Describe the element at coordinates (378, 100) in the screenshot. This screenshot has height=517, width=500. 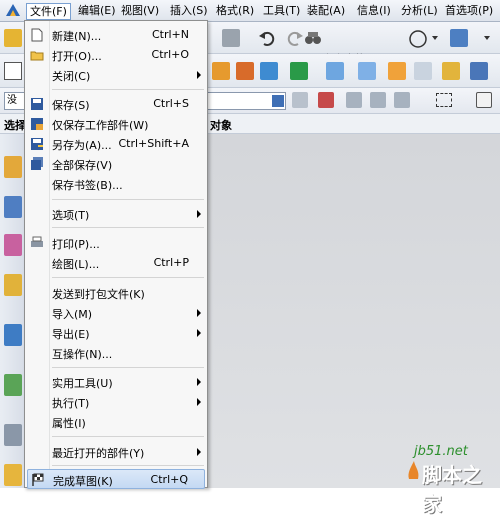
I see `select-edges-icon` at that location.